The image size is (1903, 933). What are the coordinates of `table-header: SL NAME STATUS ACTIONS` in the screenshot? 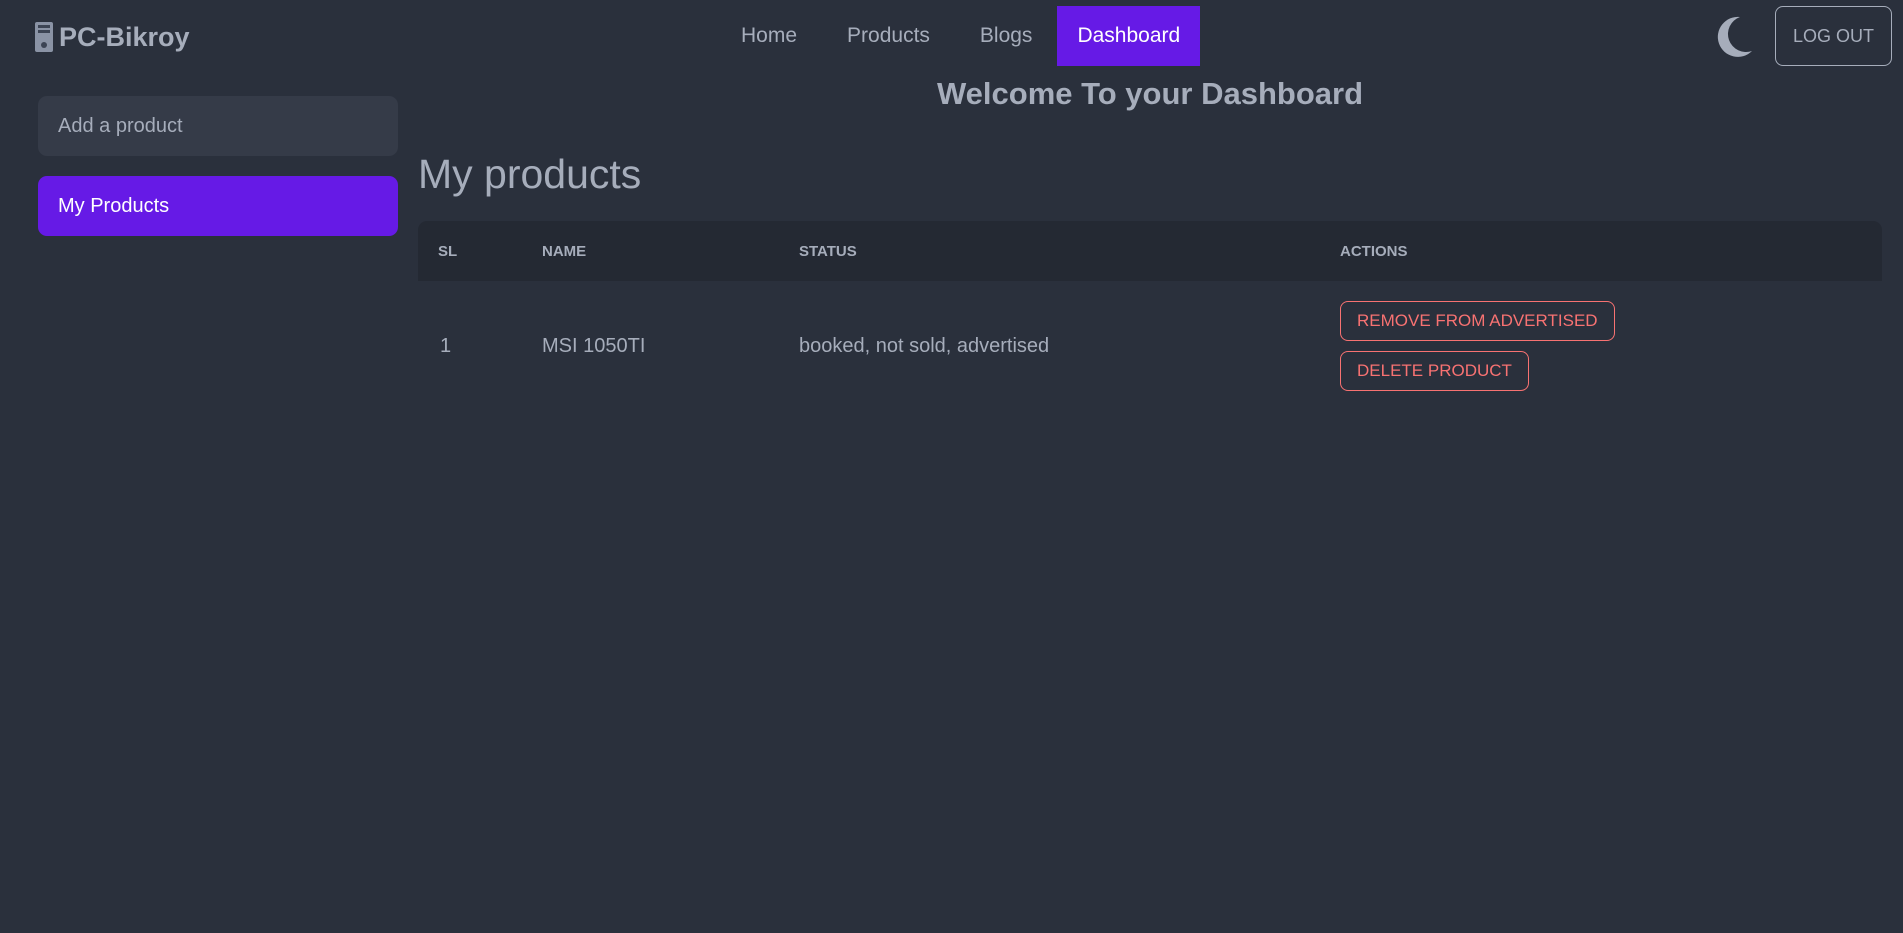 It's located at (1150, 251).